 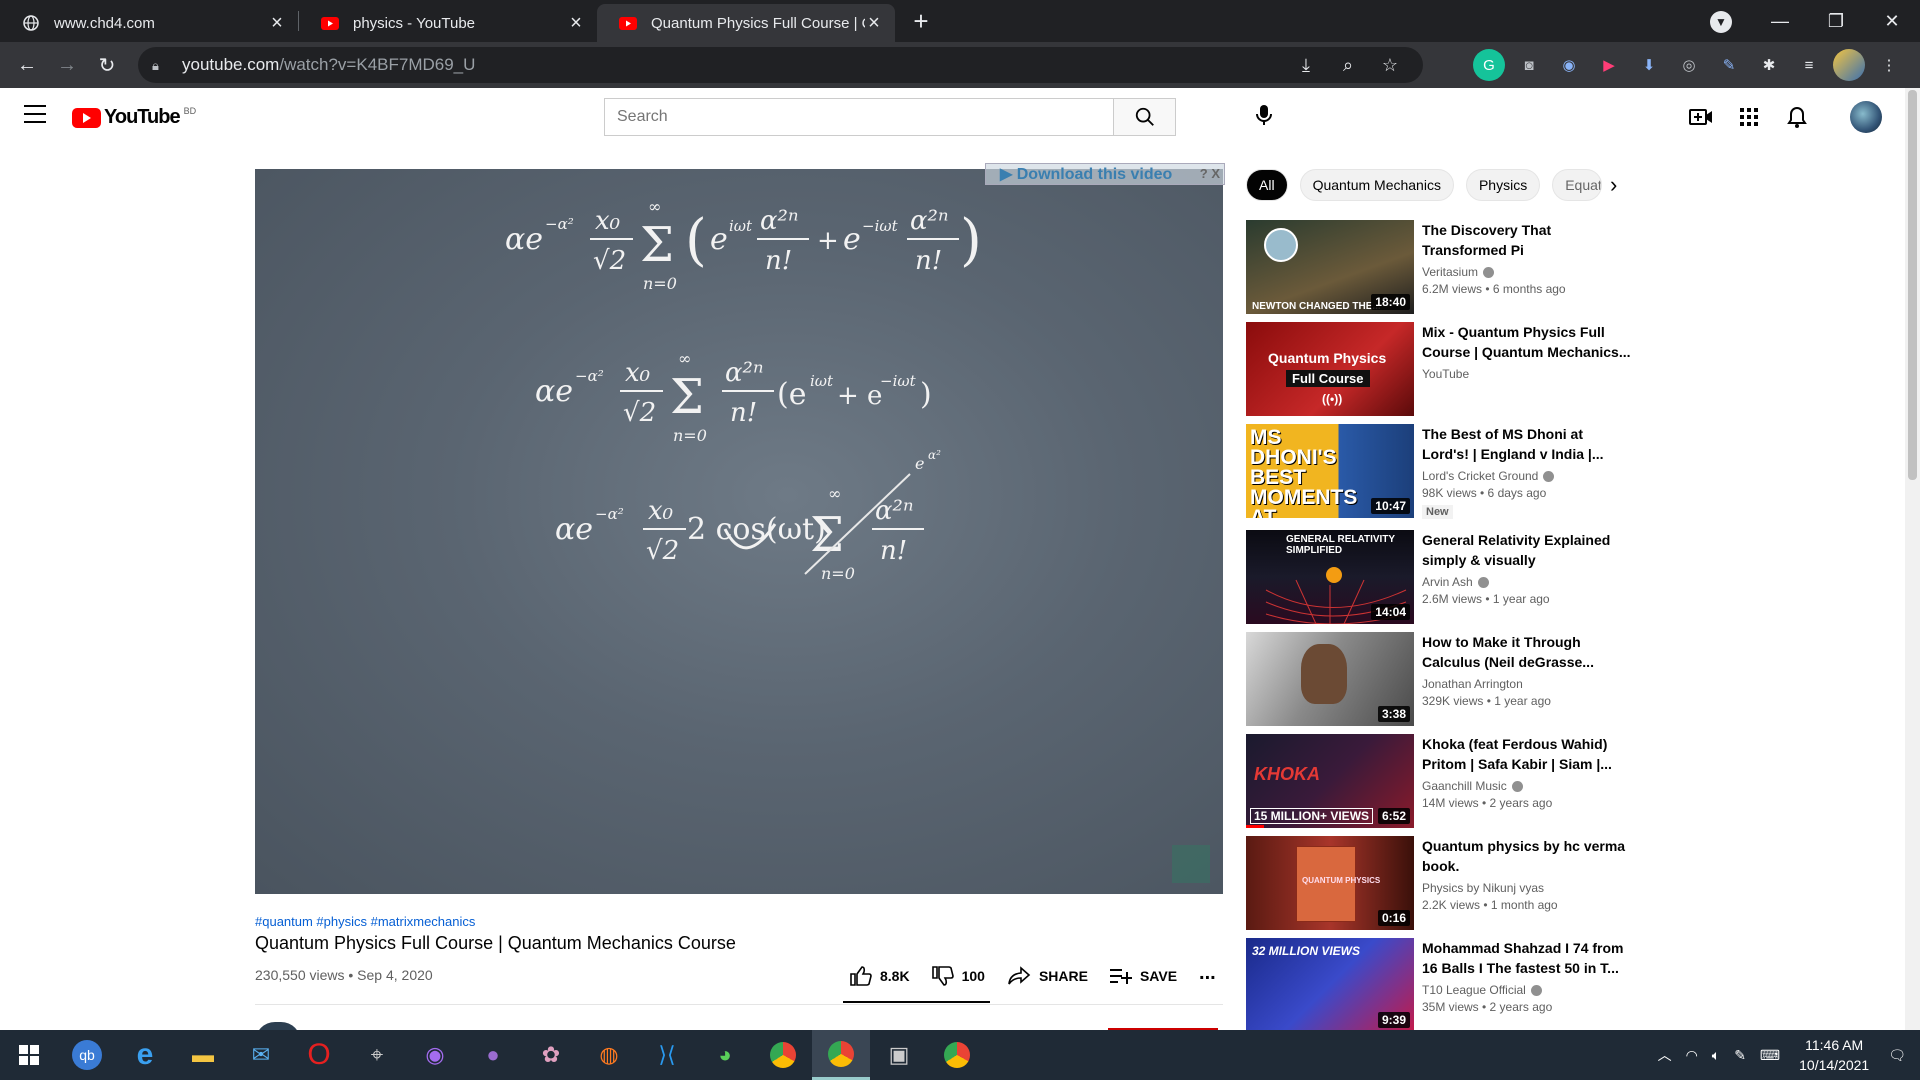 I want to click on puzzle-icon: ✱, so click(x=1769, y=65).